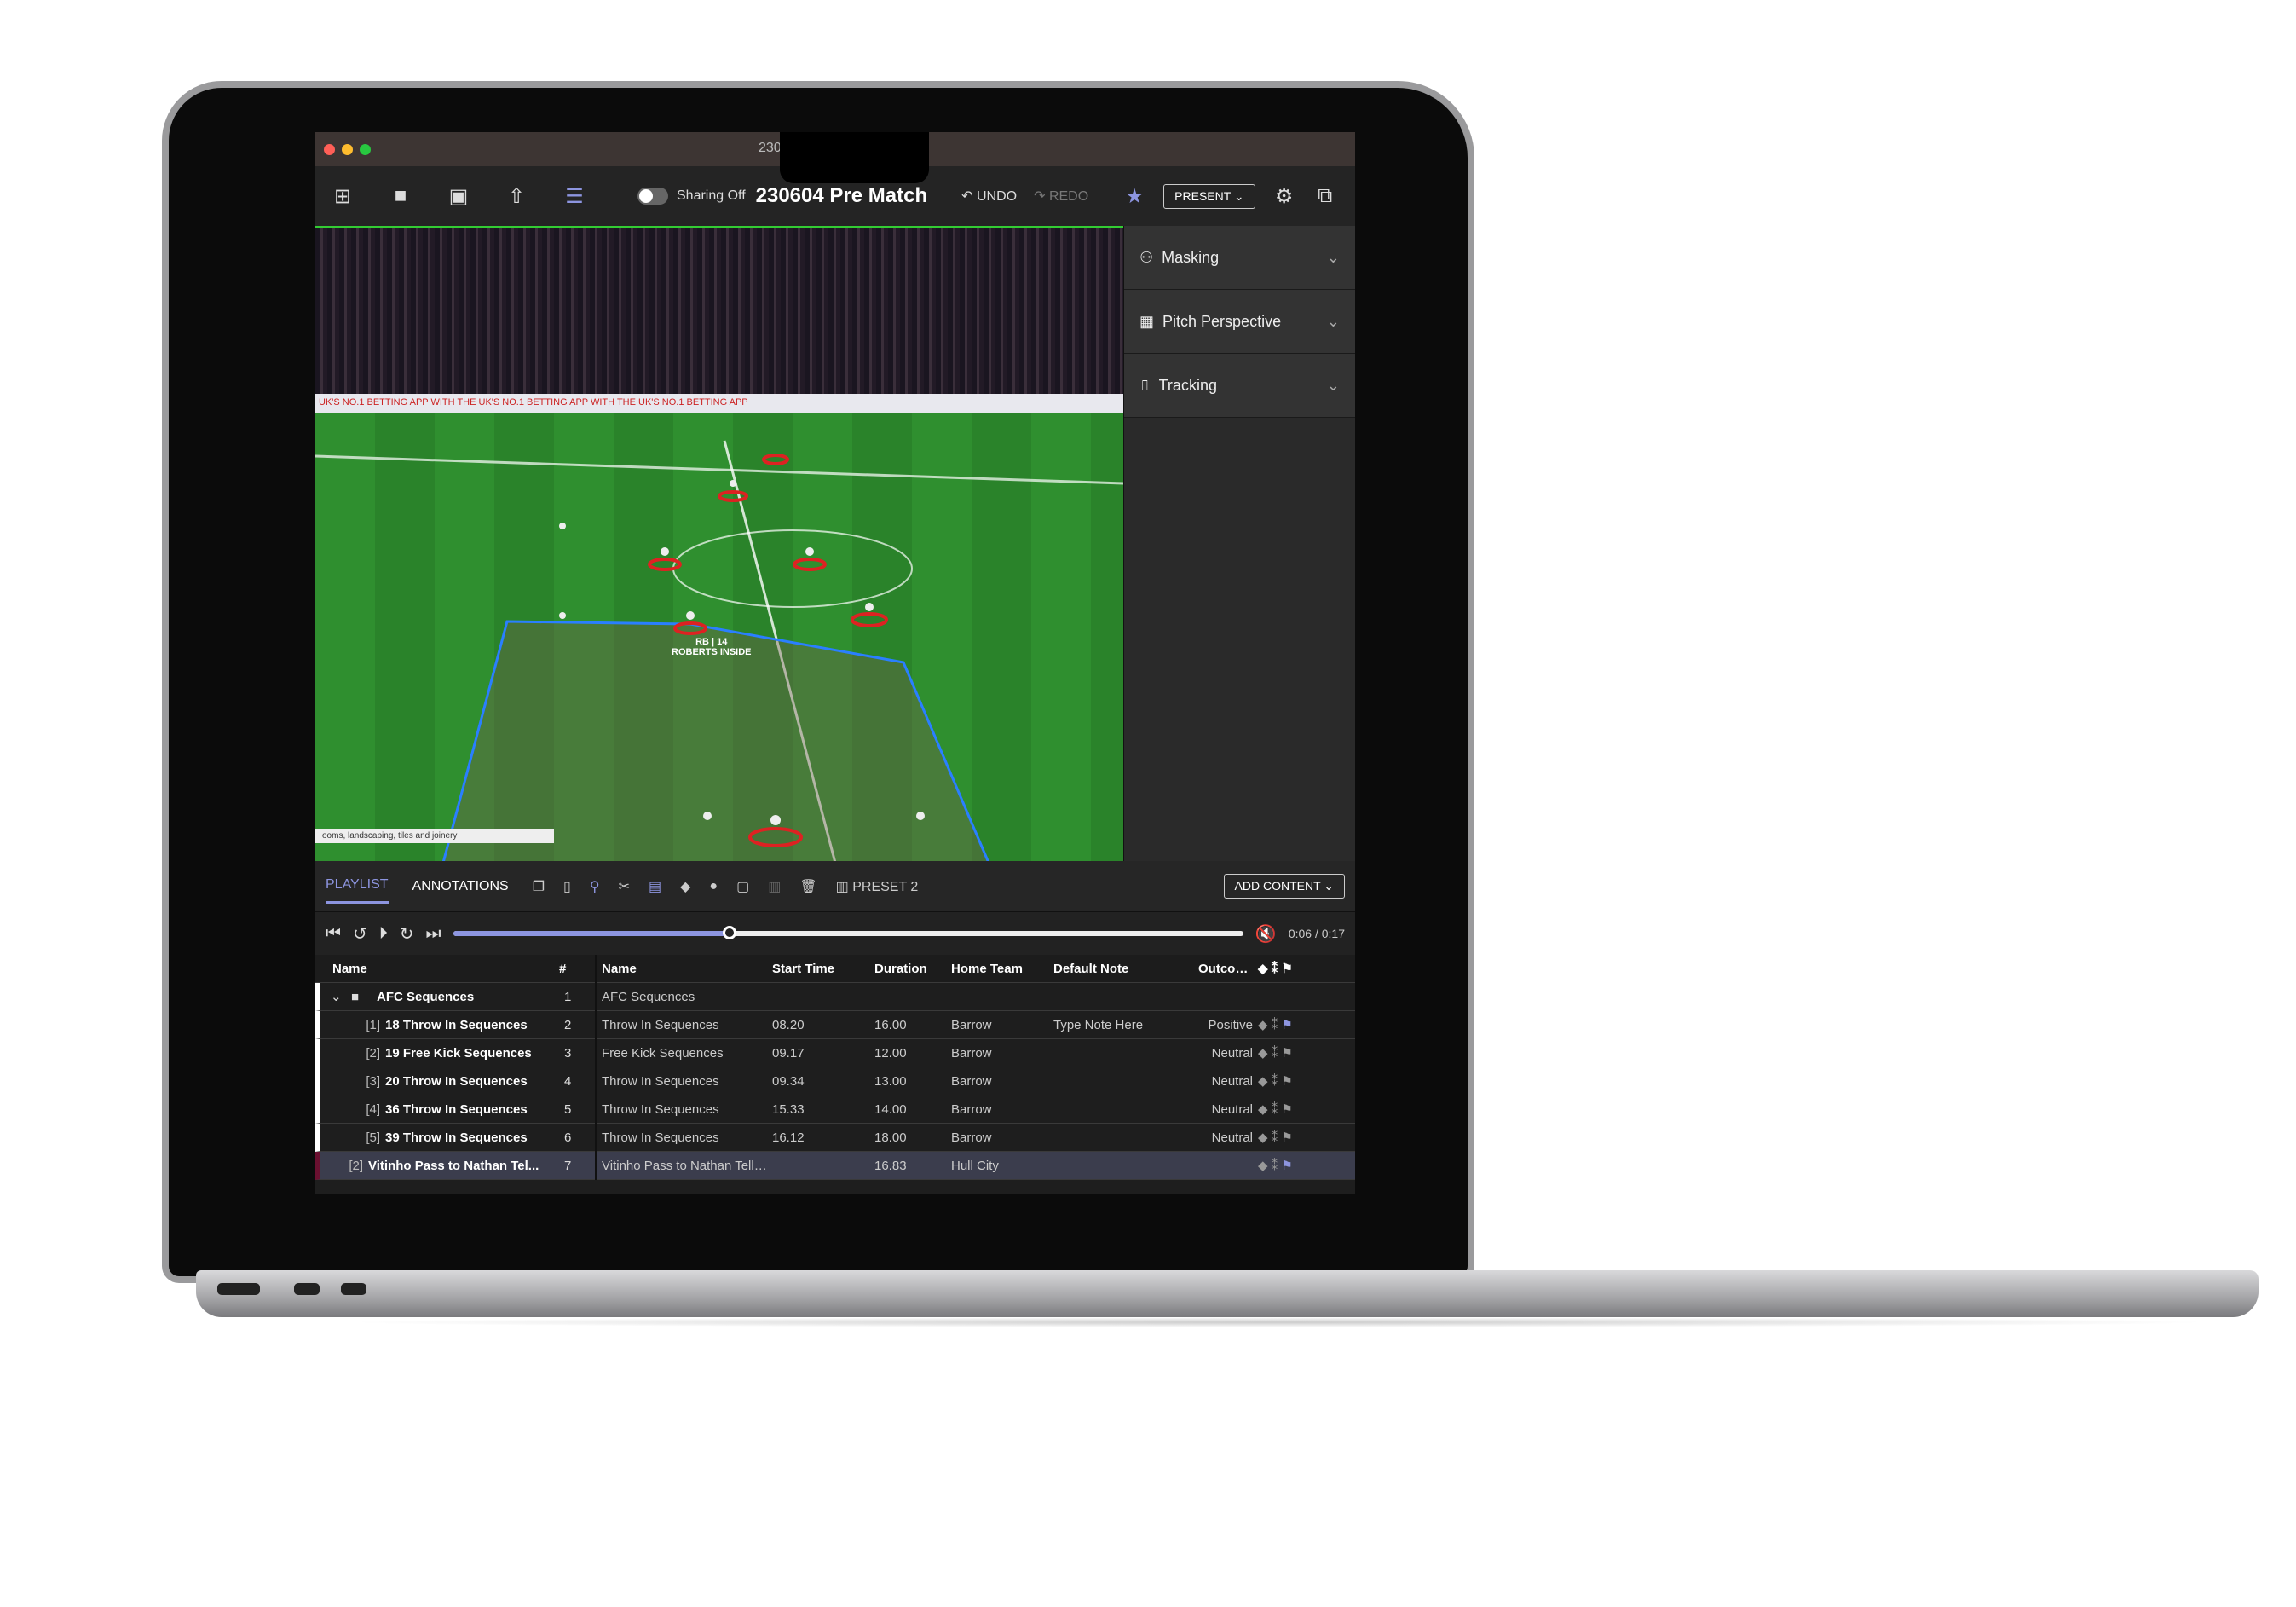 This screenshot has height=1607, width=2296. I want to click on header-start-time: Start Time, so click(818, 969).